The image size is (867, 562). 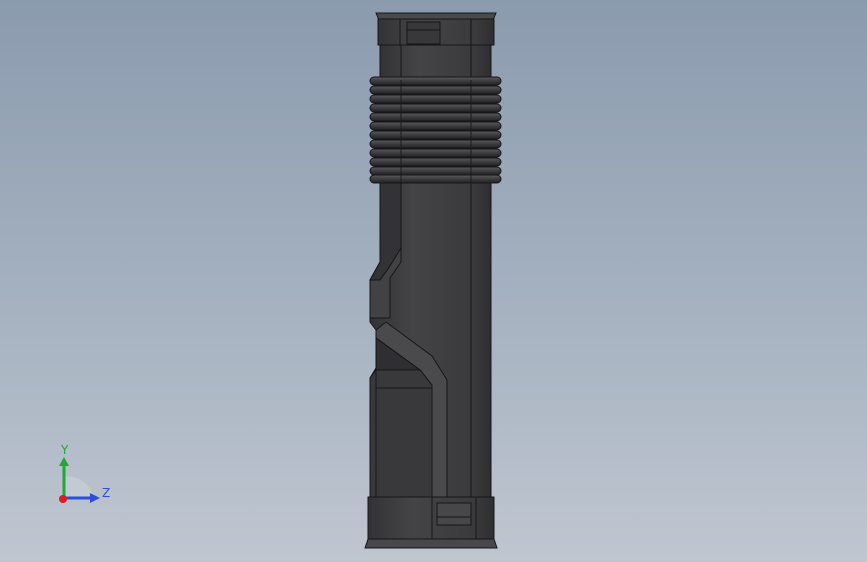 I want to click on z-axis-label: Z, so click(x=106, y=493).